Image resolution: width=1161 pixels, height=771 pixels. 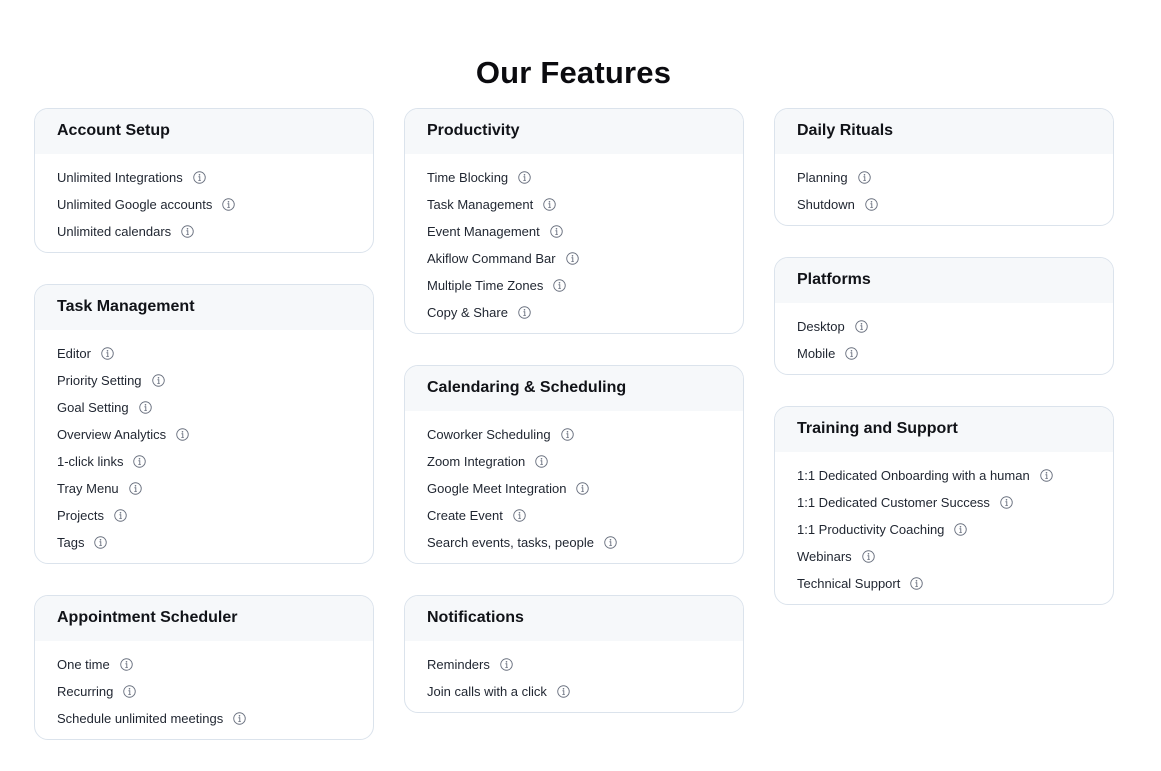 I want to click on page-title: Our Features, so click(x=573, y=72).